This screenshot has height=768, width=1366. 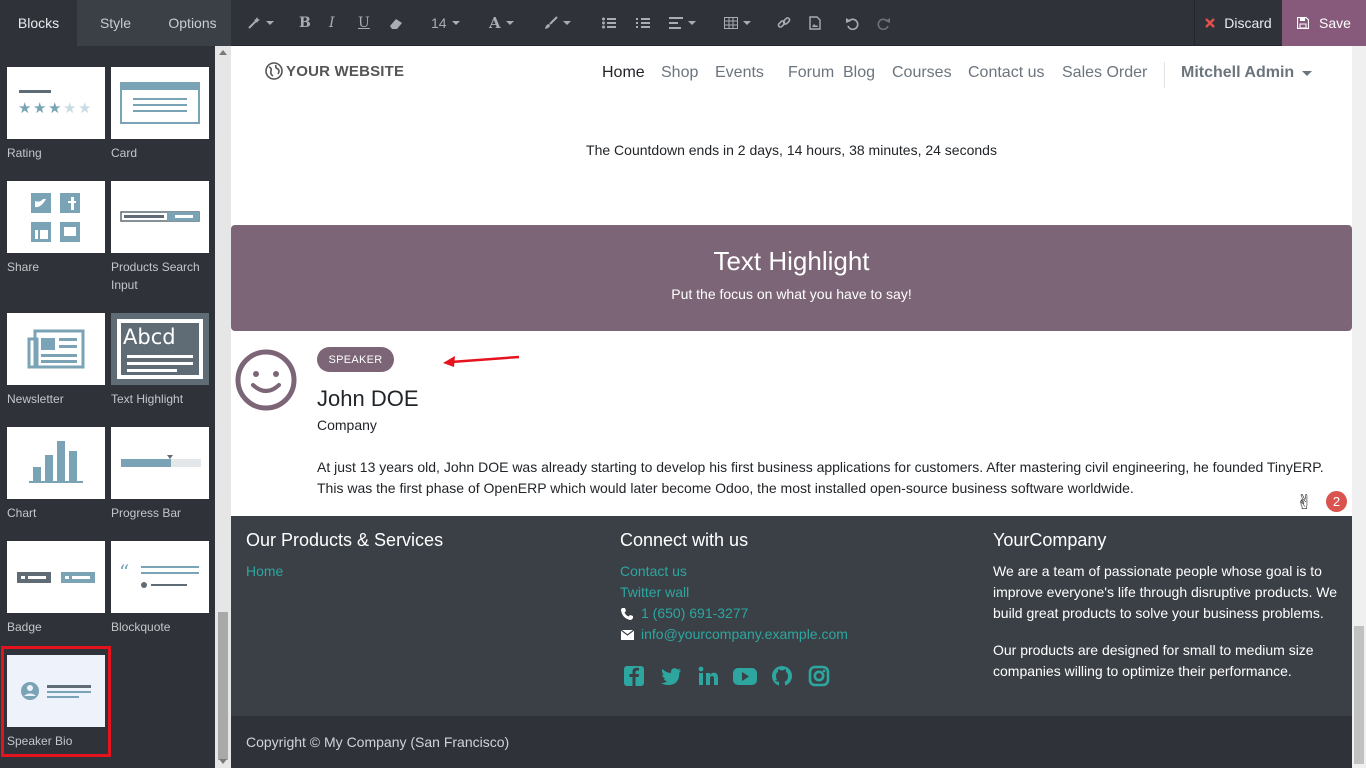 What do you see at coordinates (378, 742) in the screenshot?
I see `copyright-text: Copyright © My Company (San Francisco)` at bounding box center [378, 742].